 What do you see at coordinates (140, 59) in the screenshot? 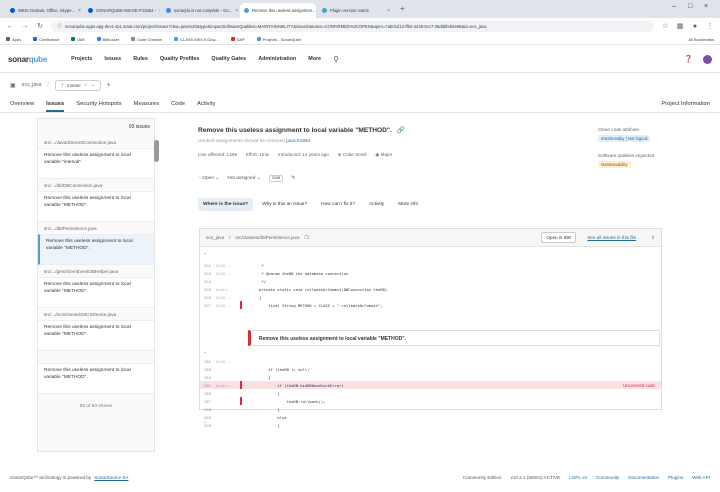
I see `nav-rules: Rules` at bounding box center [140, 59].